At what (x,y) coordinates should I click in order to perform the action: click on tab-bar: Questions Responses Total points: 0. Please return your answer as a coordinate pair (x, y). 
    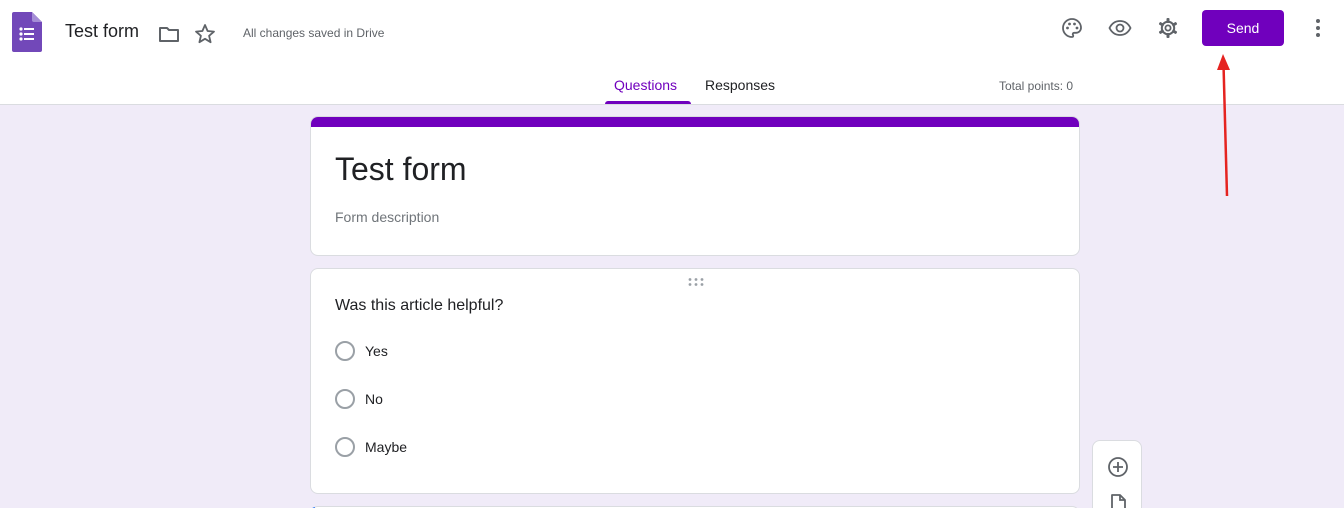
    Looking at the image, I should click on (672, 85).